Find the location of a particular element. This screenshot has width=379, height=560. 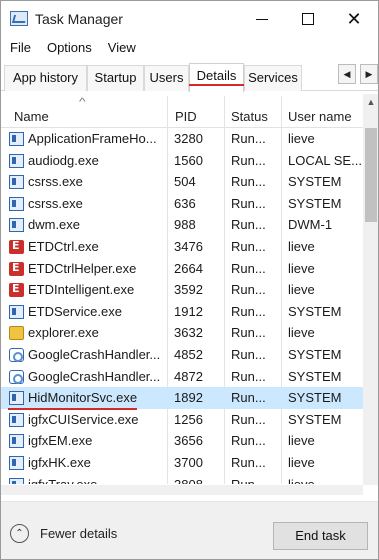

table-header: Name PID Status User name is located at coordinates (182, 110).